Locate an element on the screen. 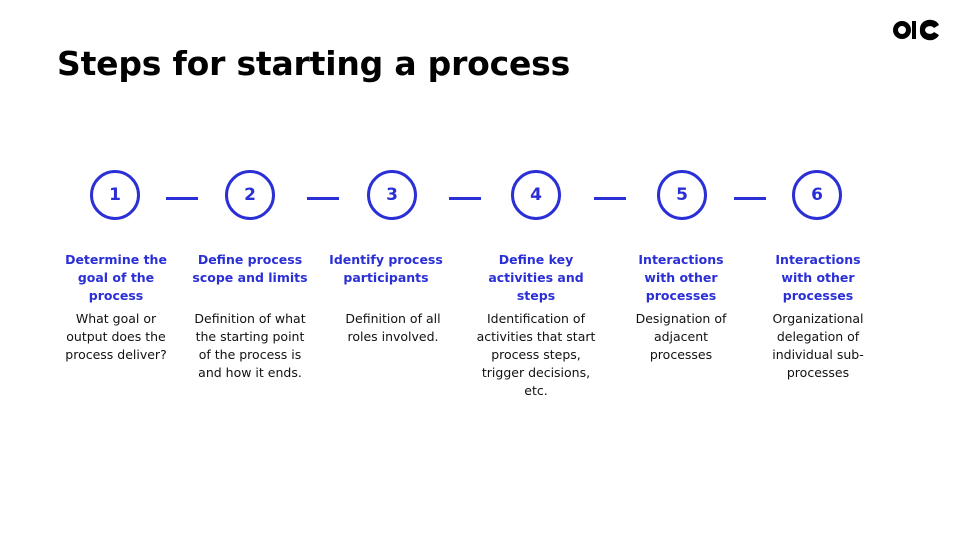 The image size is (960, 540). step-1-circle: 1 is located at coordinates (115, 195).